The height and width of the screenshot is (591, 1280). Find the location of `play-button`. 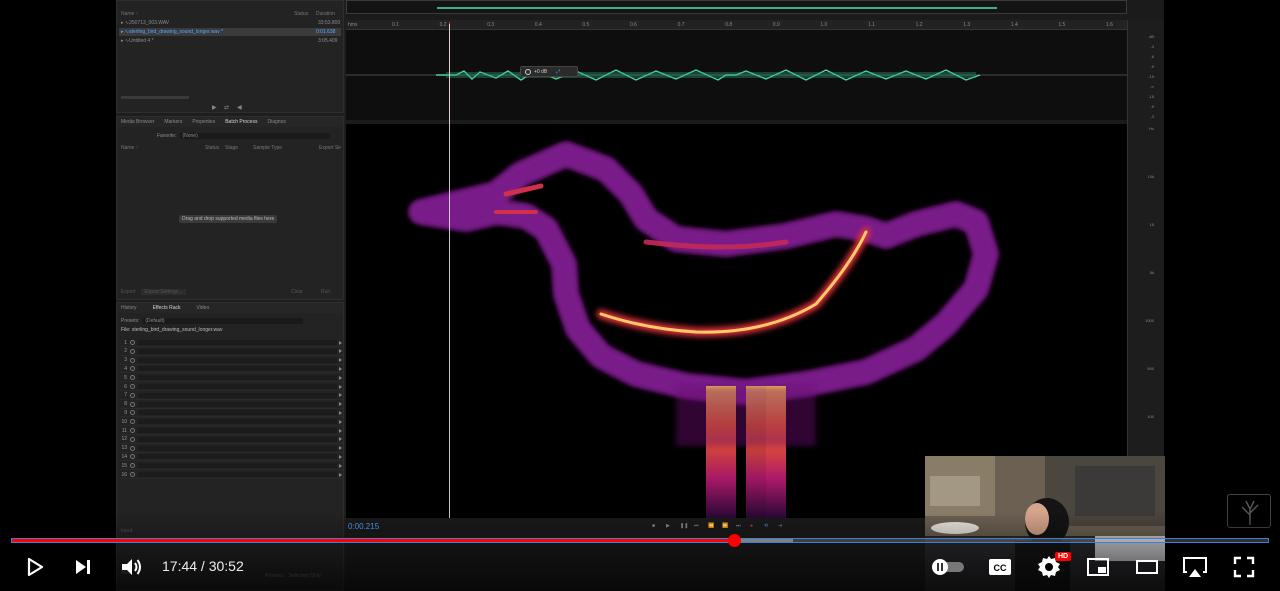

play-button is located at coordinates (35, 567).